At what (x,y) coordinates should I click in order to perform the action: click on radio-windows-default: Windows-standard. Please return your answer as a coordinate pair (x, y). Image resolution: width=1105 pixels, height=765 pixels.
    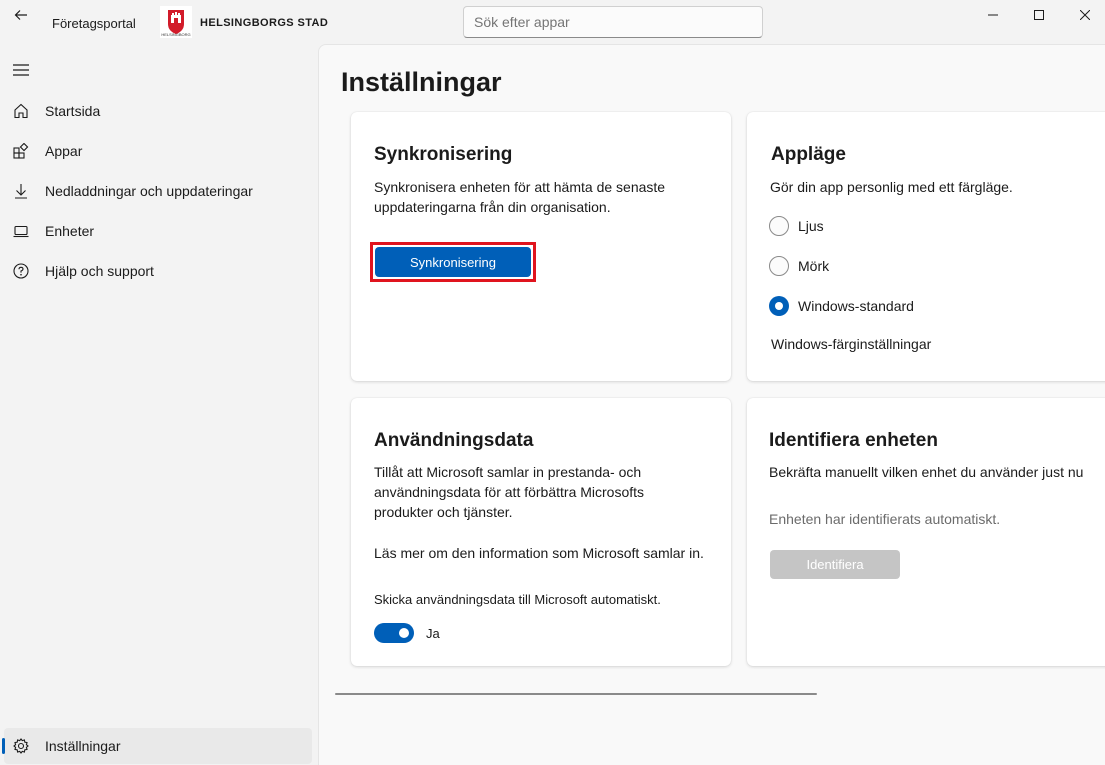
    Looking at the image, I should click on (841, 306).